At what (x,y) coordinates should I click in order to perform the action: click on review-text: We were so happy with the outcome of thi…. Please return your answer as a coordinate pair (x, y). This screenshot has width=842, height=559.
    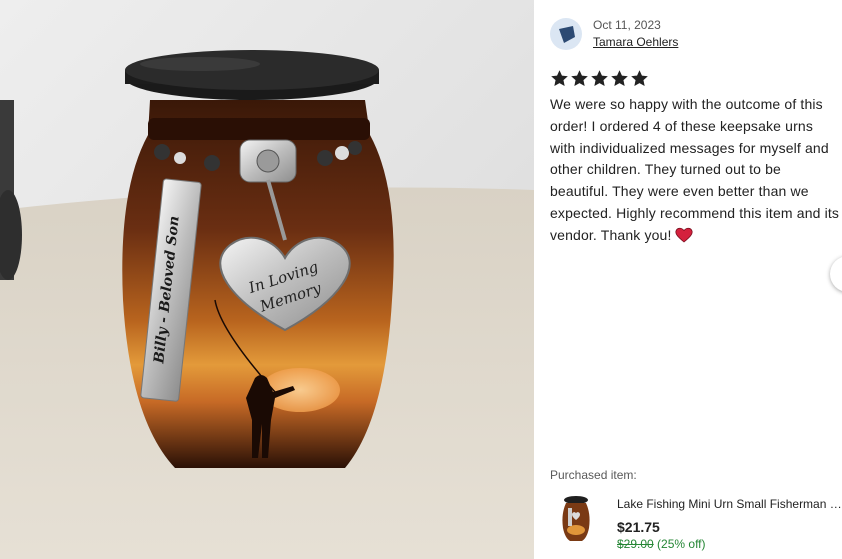
    Looking at the image, I should click on (695, 169).